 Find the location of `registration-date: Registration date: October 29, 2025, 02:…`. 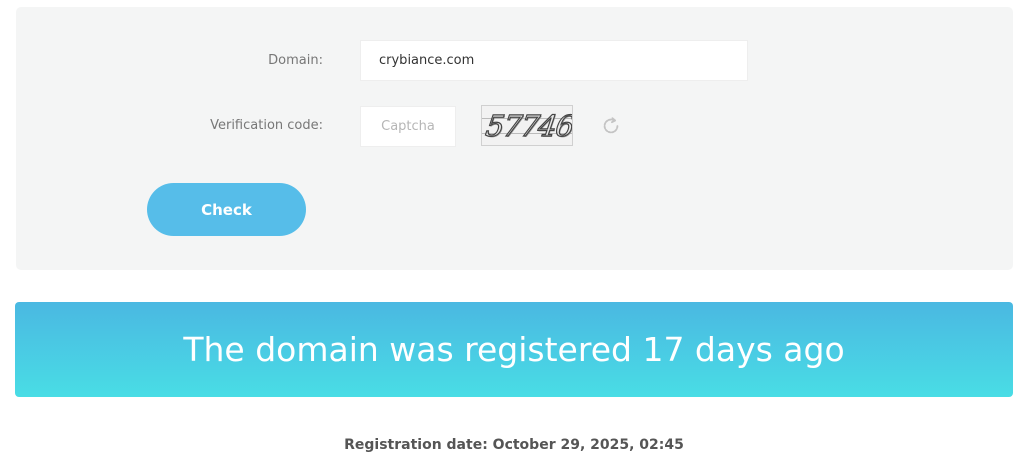

registration-date: Registration date: October 29, 2025, 02:… is located at coordinates (514, 445).